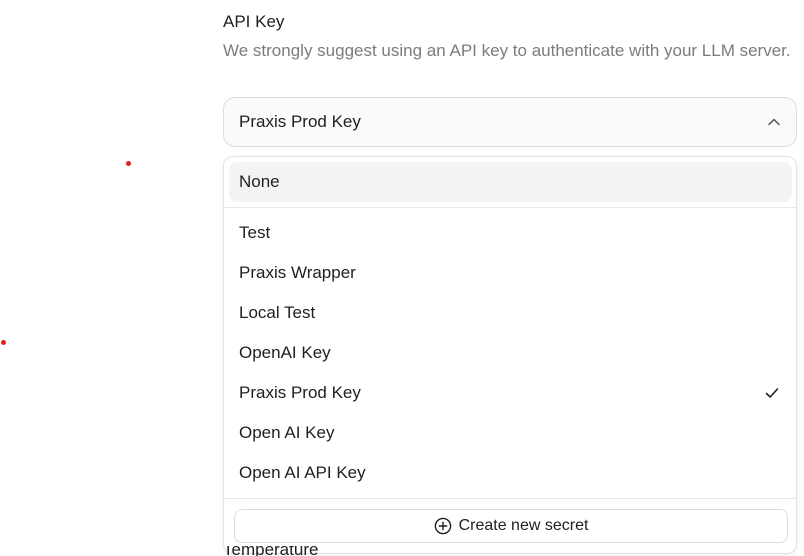  I want to click on option-item: Open AI API Key, so click(510, 473).